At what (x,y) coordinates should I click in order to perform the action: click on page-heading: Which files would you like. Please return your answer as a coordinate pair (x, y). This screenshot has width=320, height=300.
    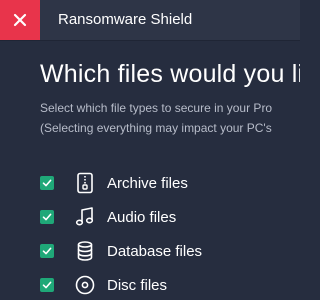
    Looking at the image, I should click on (170, 74).